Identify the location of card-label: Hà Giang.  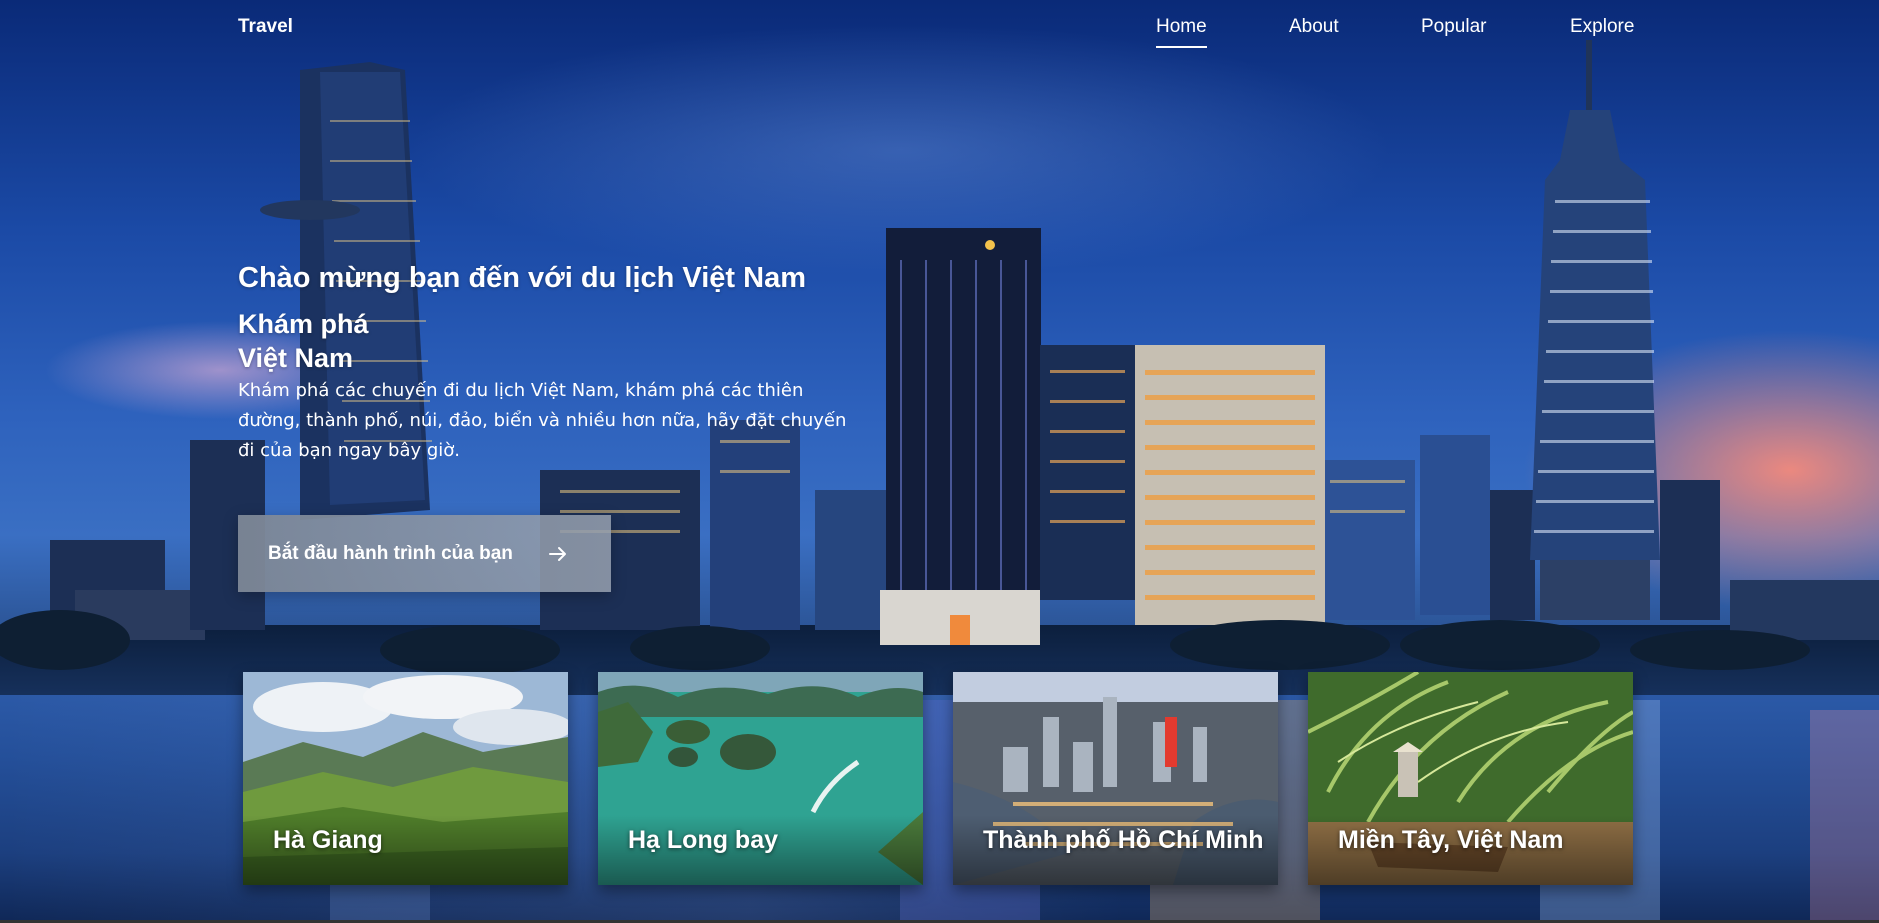
(328, 840).